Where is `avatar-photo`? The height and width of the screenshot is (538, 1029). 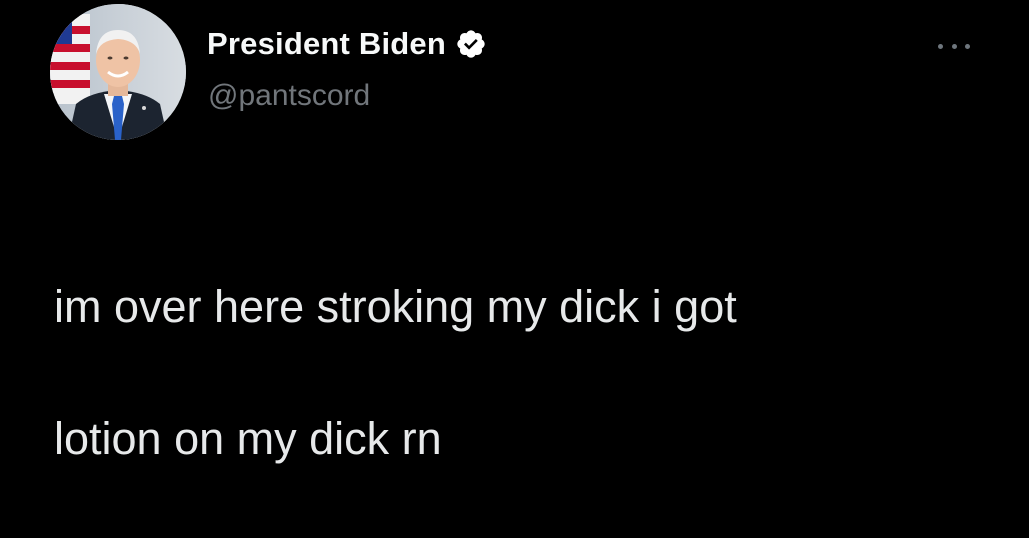 avatar-photo is located at coordinates (118, 72).